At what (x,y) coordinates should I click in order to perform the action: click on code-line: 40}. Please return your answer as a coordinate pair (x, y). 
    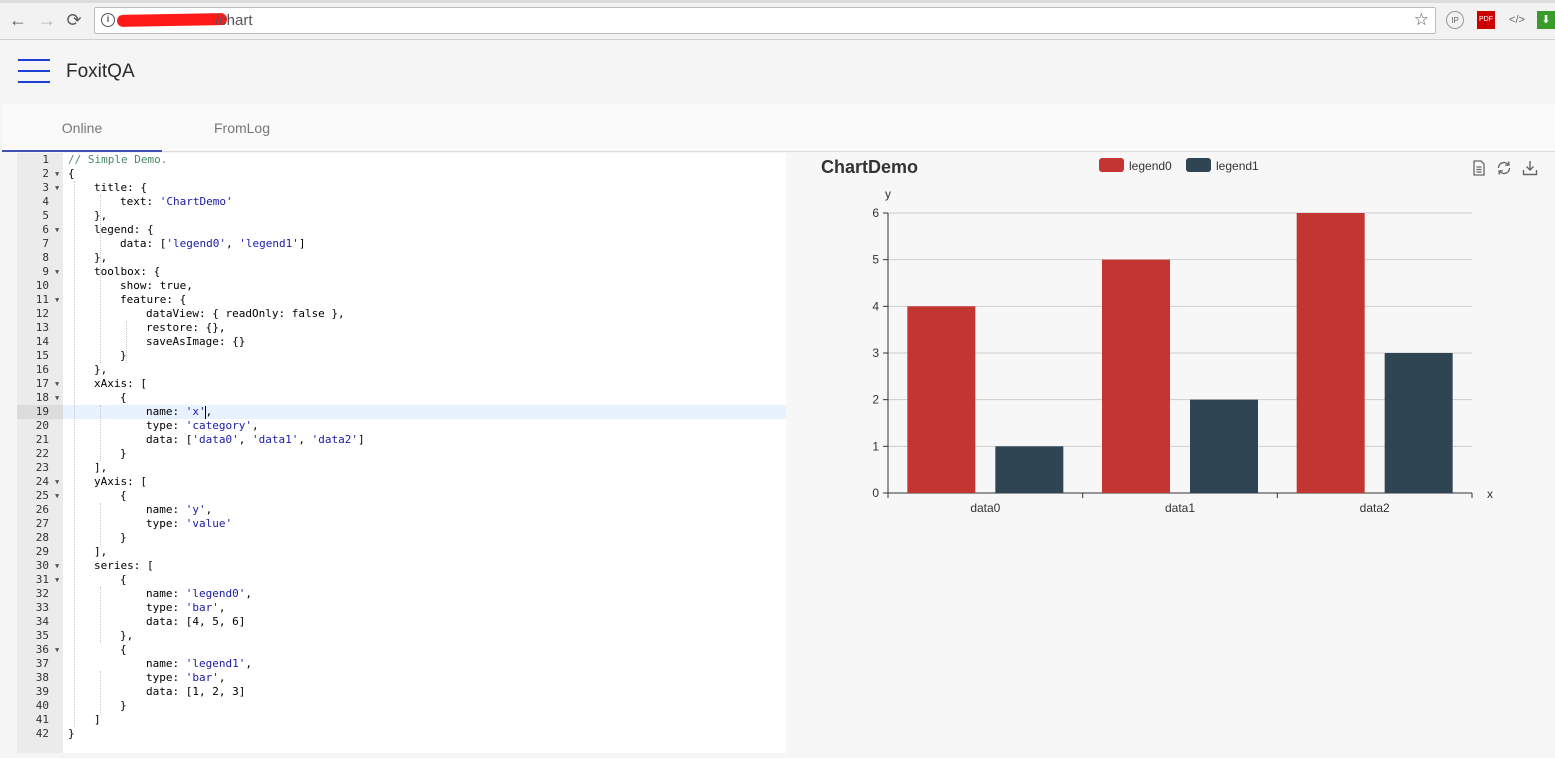
    Looking at the image, I should click on (401, 706).